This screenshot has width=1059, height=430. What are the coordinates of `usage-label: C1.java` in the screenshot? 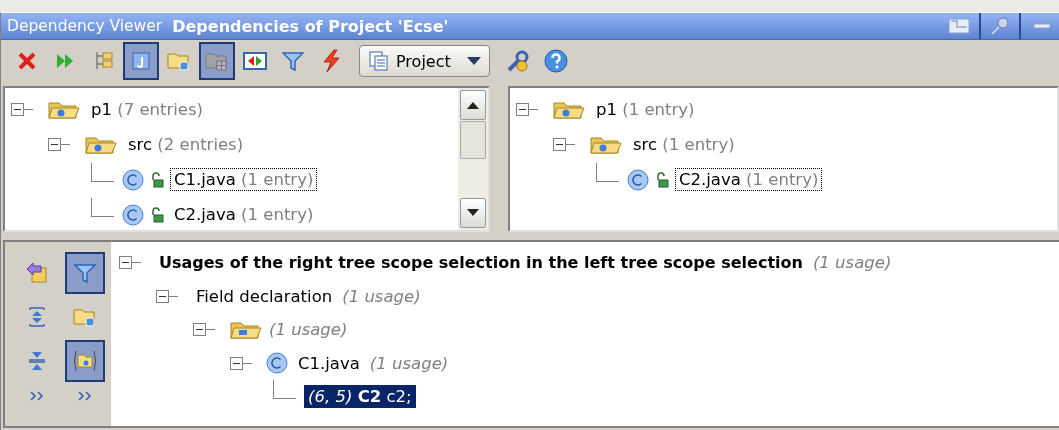 It's located at (329, 363).